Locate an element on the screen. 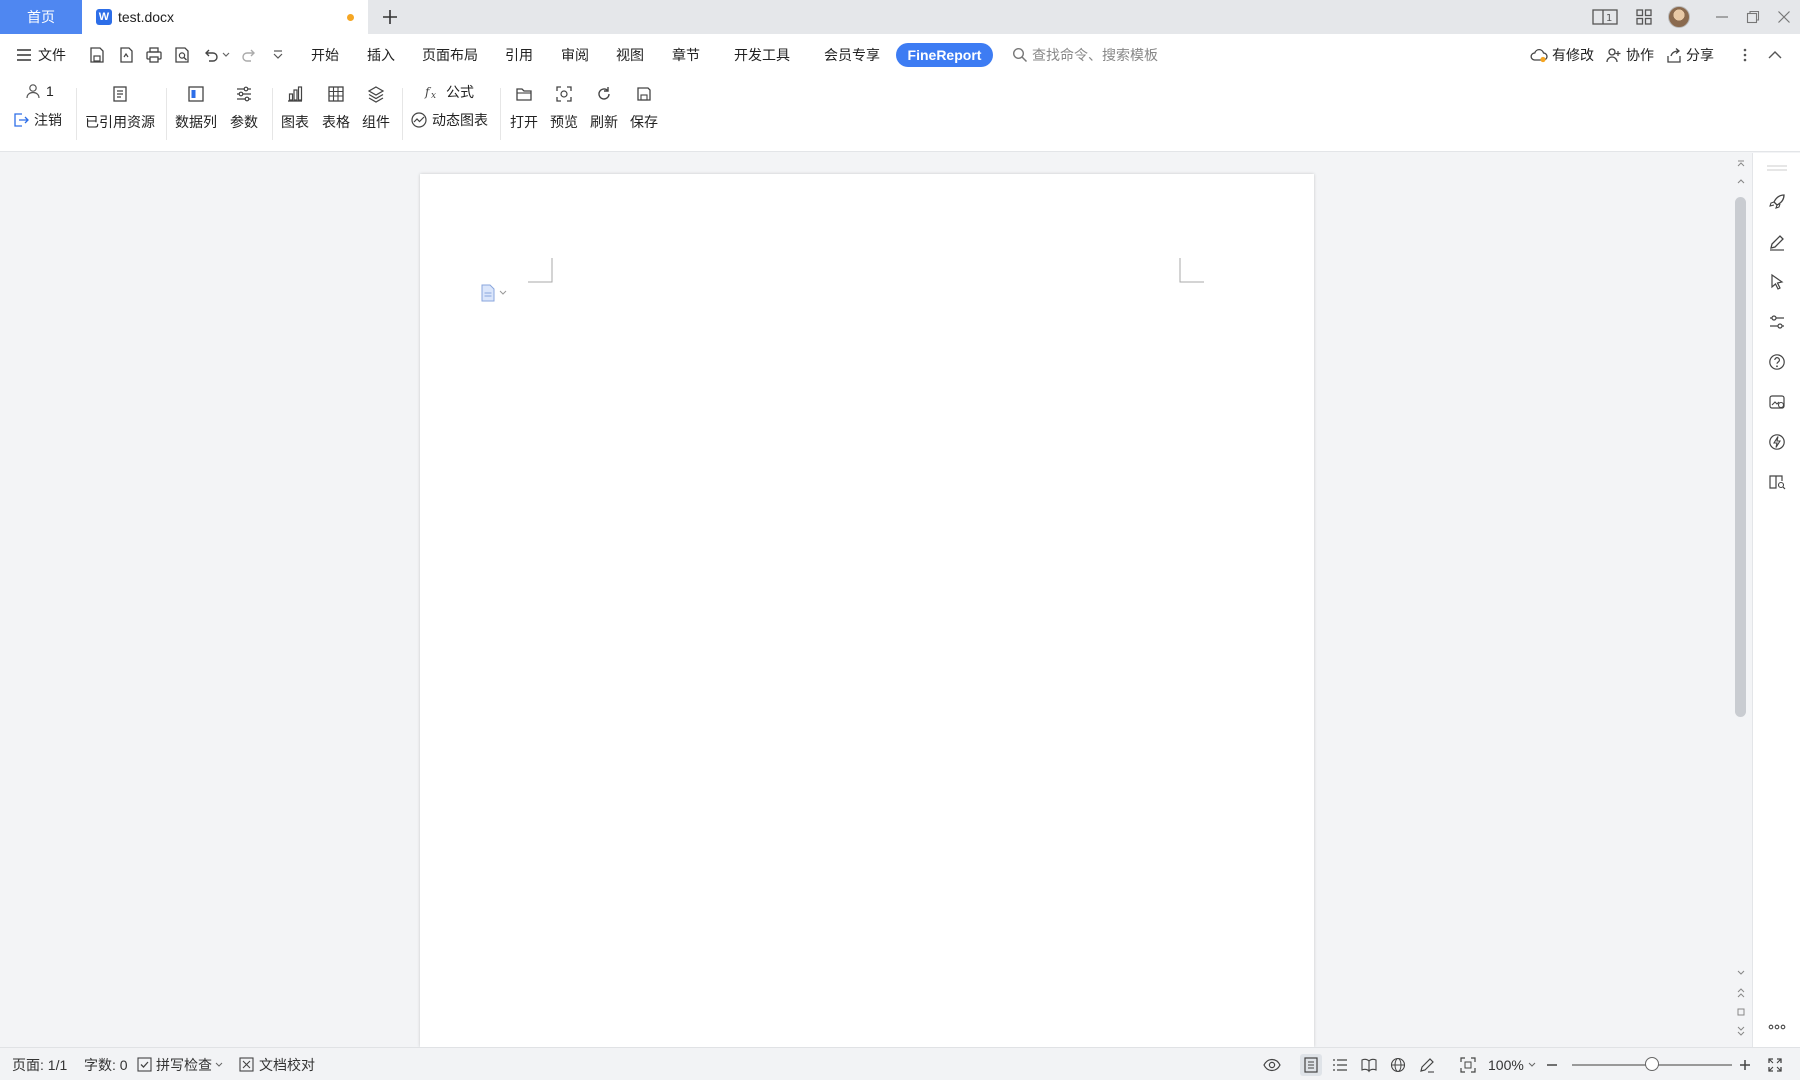 The image size is (1800, 1080). open-template-button: 打开 is located at coordinates (524, 107).